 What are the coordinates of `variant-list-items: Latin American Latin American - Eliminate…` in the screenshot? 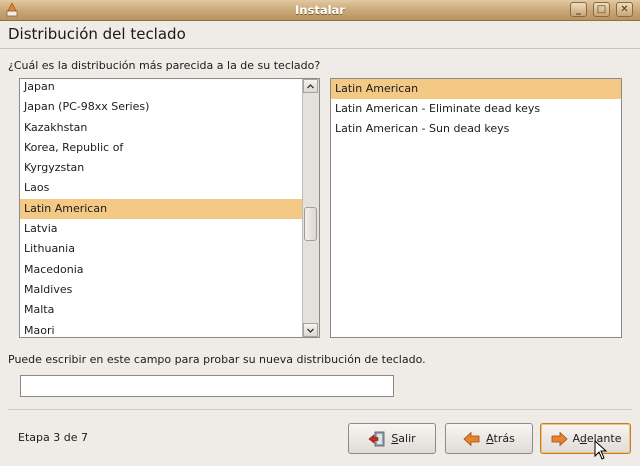 It's located at (476, 109).